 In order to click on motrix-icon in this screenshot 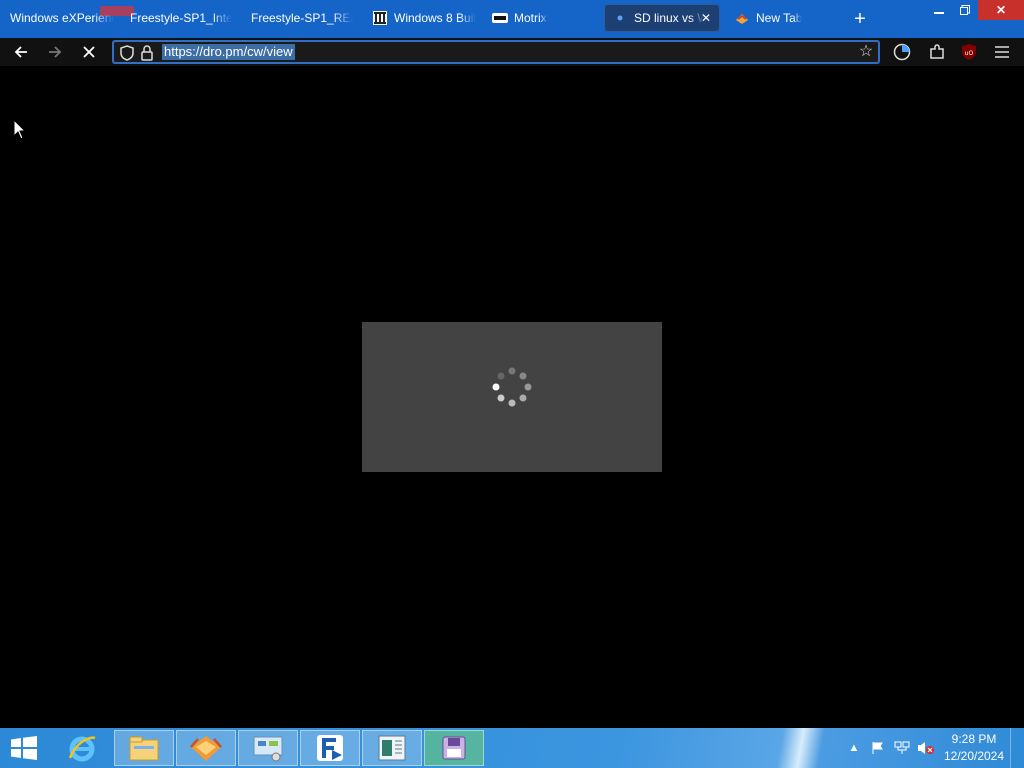, I will do `click(500, 18)`.